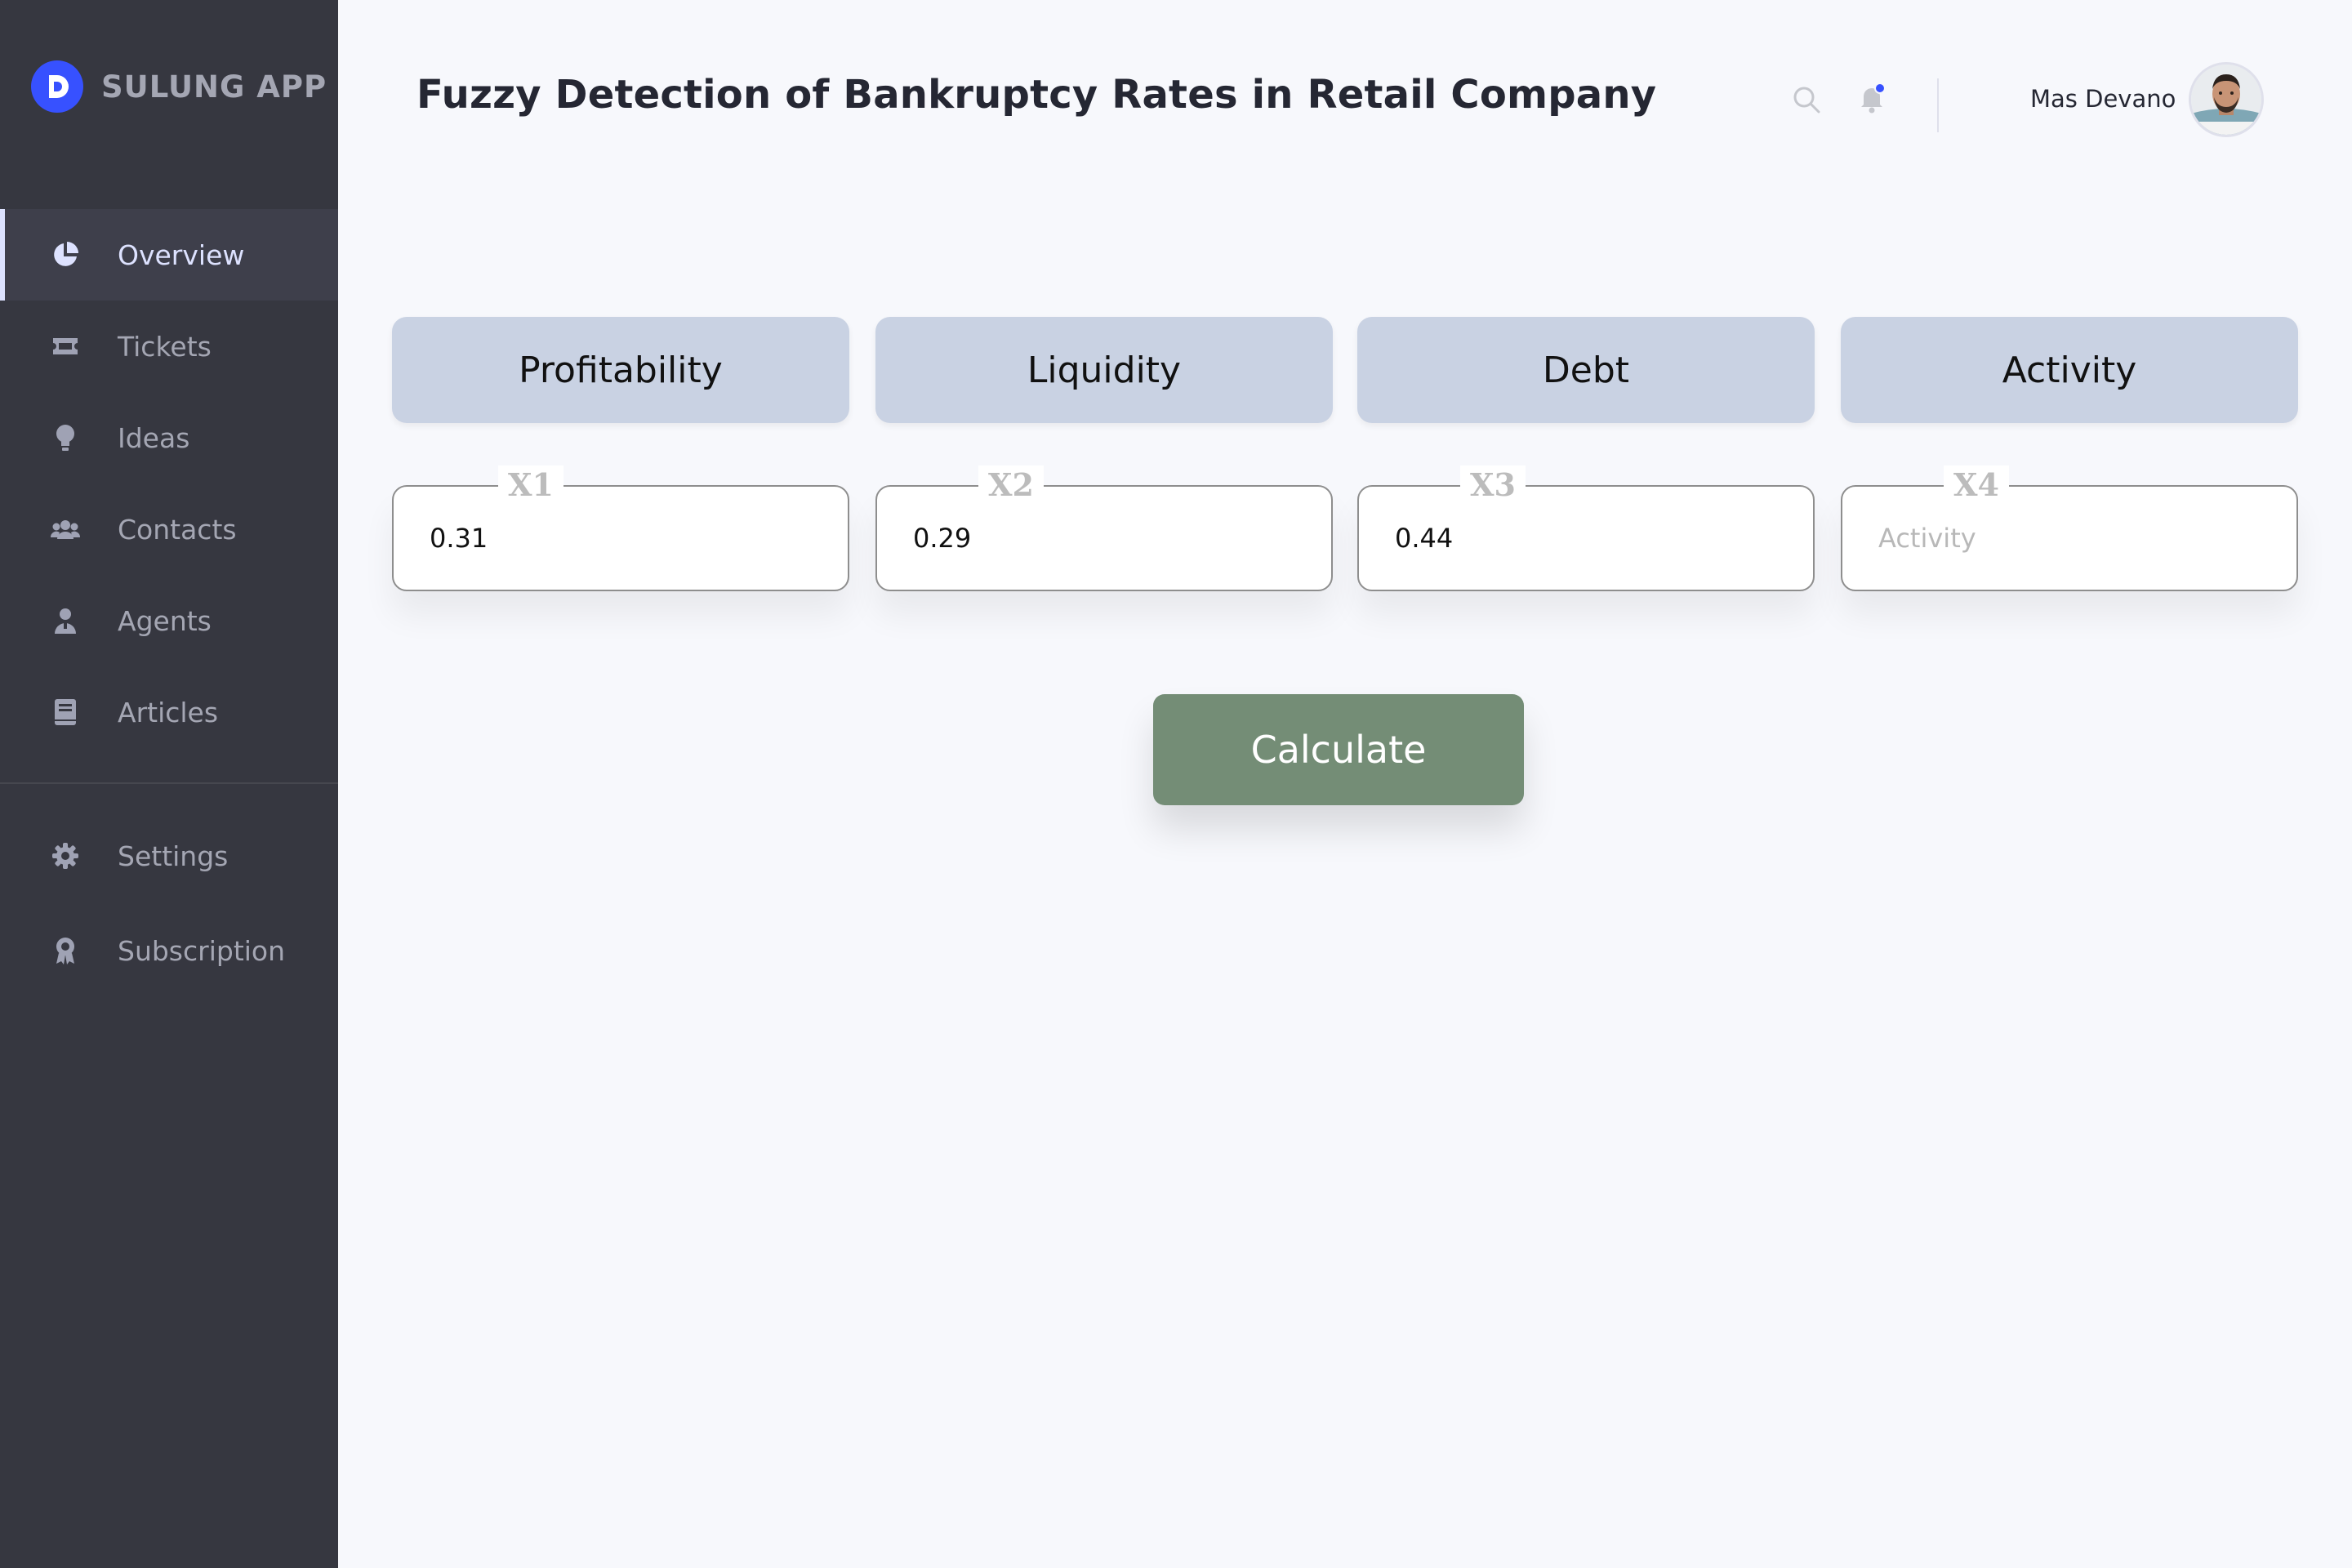 Image resolution: width=2352 pixels, height=1568 pixels. I want to click on sidebar-item-agents: Agents, so click(169, 620).